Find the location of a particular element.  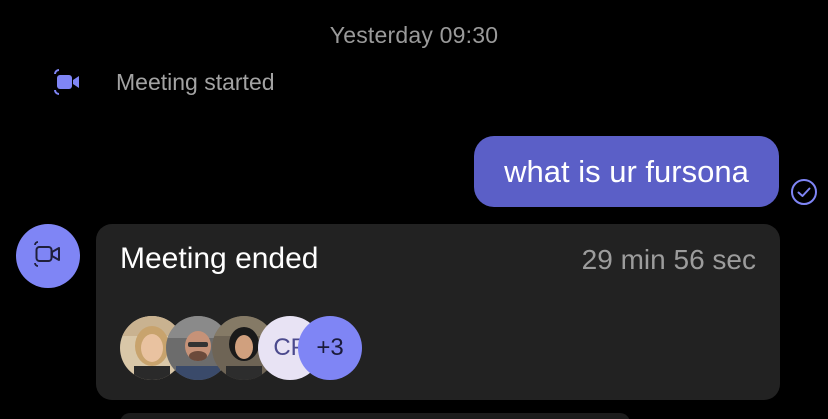

meeting-duration: 29 min 56 sec is located at coordinates (668, 259).